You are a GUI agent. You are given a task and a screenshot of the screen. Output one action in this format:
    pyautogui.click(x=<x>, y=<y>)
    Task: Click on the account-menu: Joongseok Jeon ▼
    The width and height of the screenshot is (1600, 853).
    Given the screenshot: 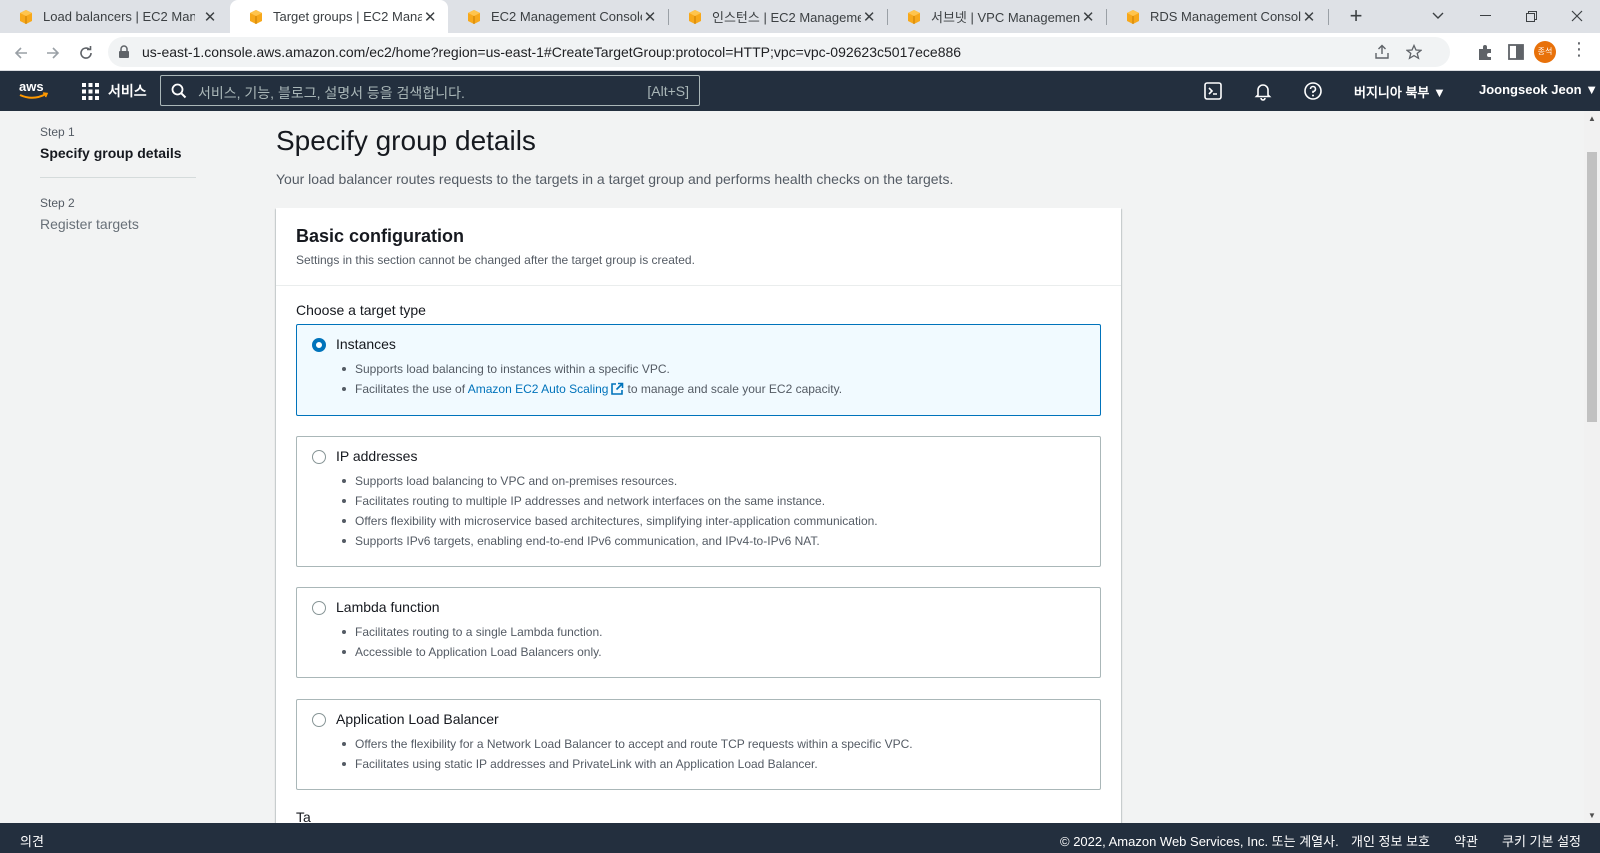 What is the action you would take?
    pyautogui.click(x=1538, y=89)
    